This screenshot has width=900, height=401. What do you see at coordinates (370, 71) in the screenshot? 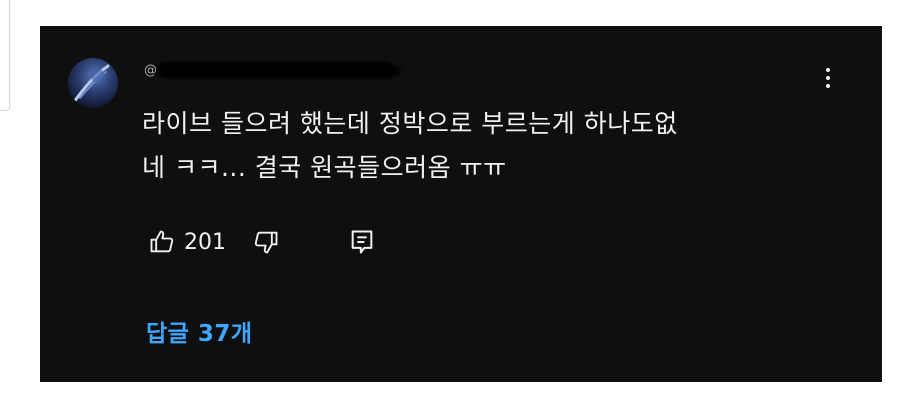
I see `author-redaction` at bounding box center [370, 71].